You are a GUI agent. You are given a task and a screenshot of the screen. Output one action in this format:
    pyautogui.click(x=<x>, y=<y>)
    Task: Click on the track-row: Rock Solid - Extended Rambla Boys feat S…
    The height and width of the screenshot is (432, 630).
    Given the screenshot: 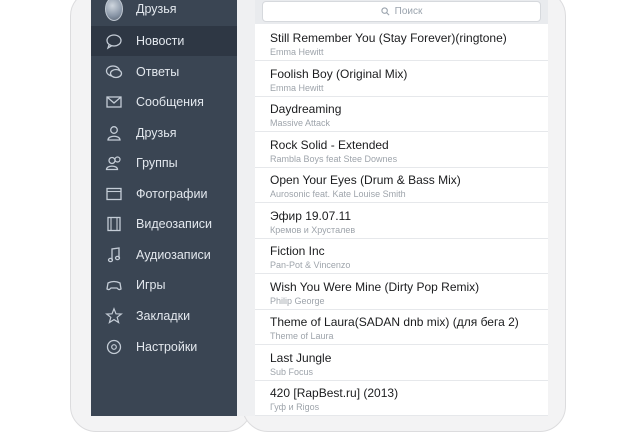 What is the action you would take?
    pyautogui.click(x=401, y=150)
    